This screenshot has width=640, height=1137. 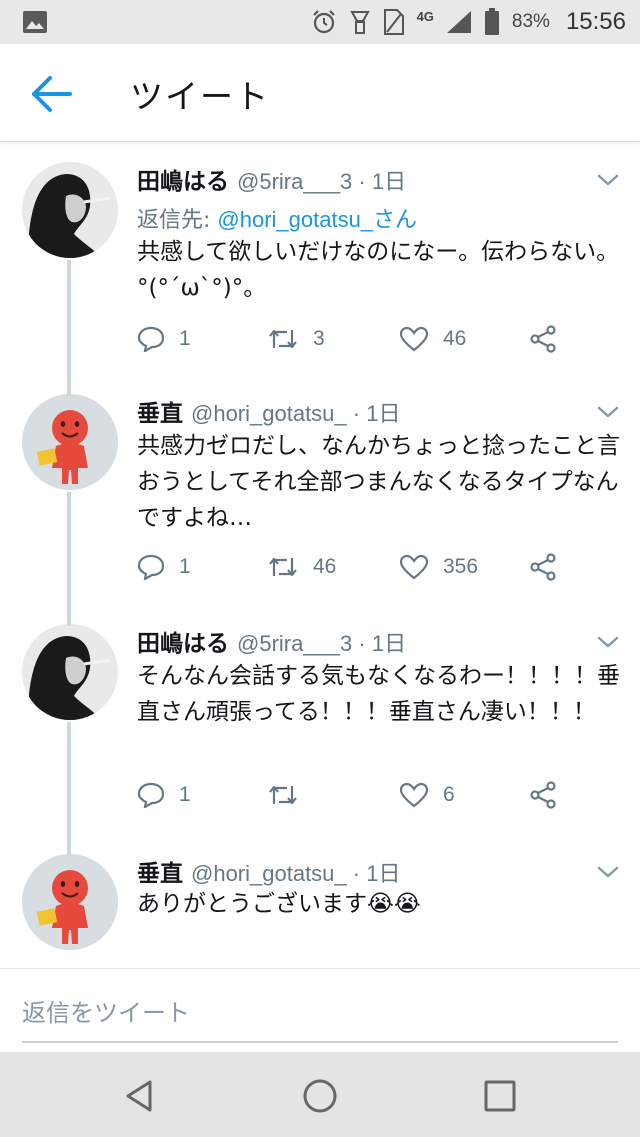 What do you see at coordinates (320, 93) in the screenshot?
I see `app-header: ツイート` at bounding box center [320, 93].